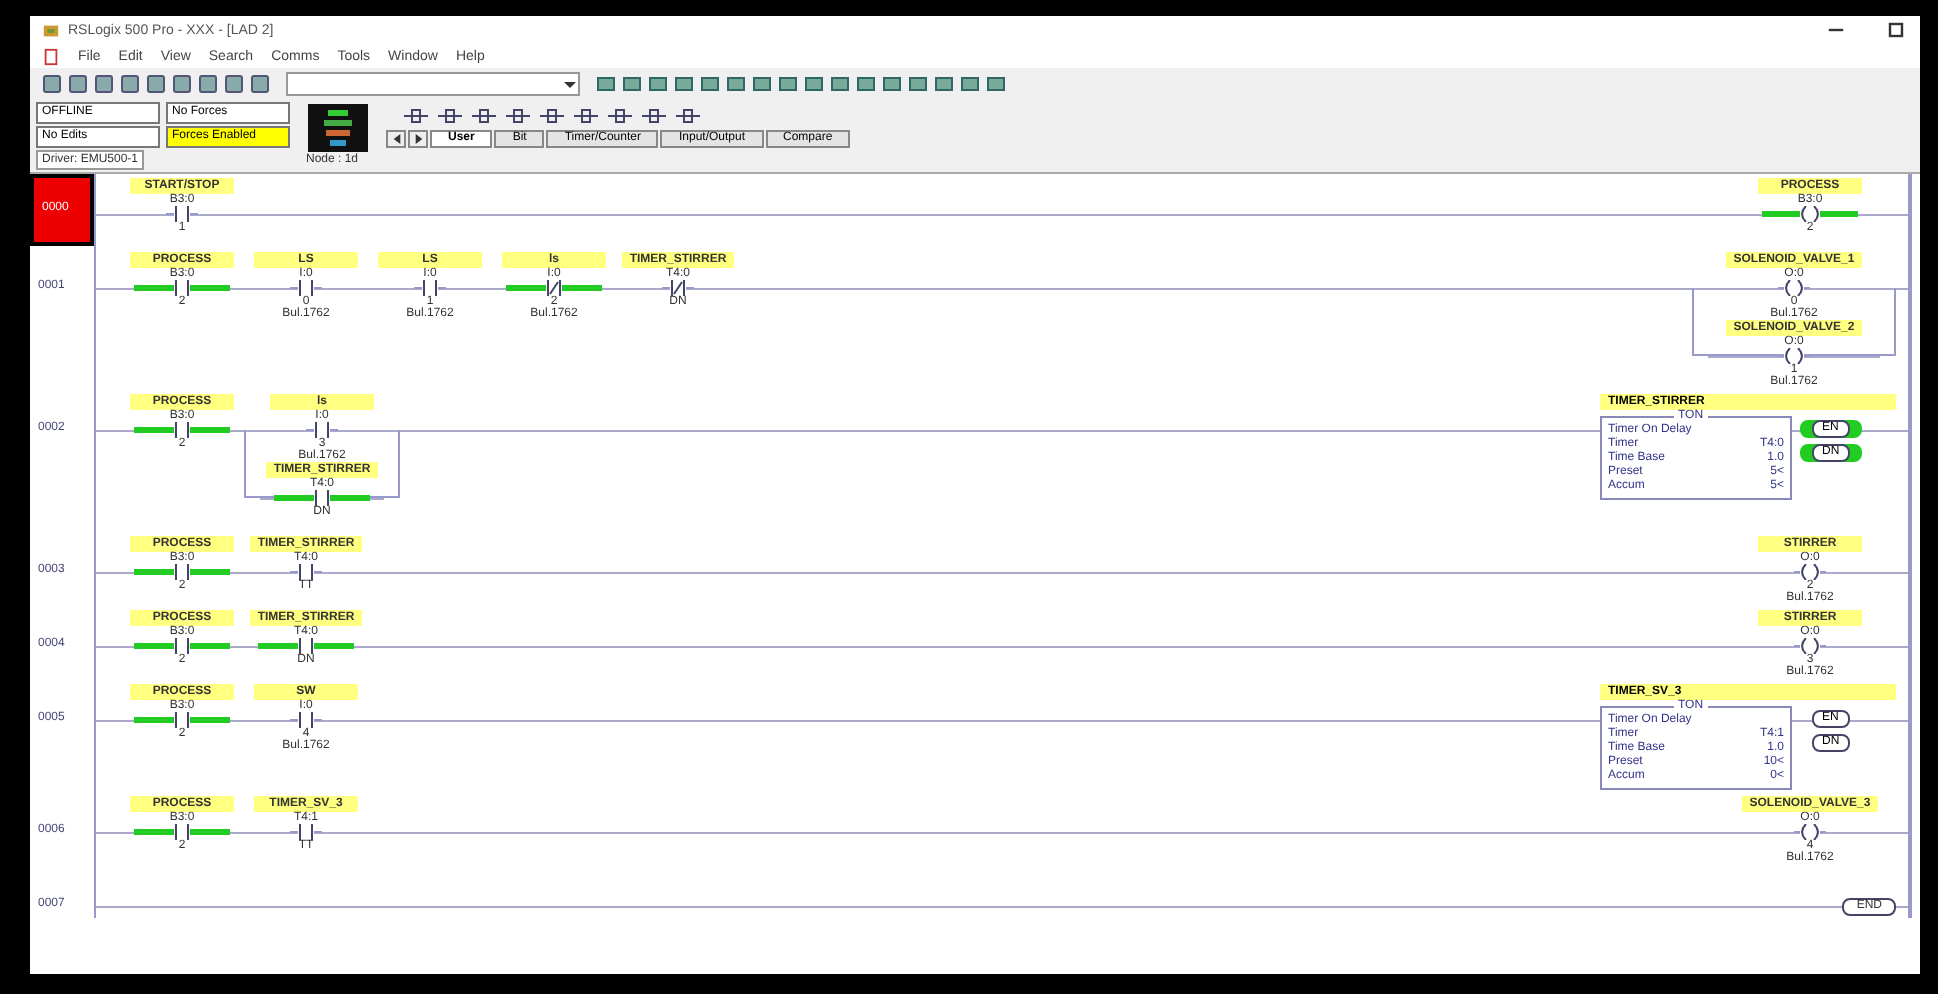 The height and width of the screenshot is (994, 1938). Describe the element at coordinates (396, 139) in the screenshot. I see `scroll-left-button` at that location.